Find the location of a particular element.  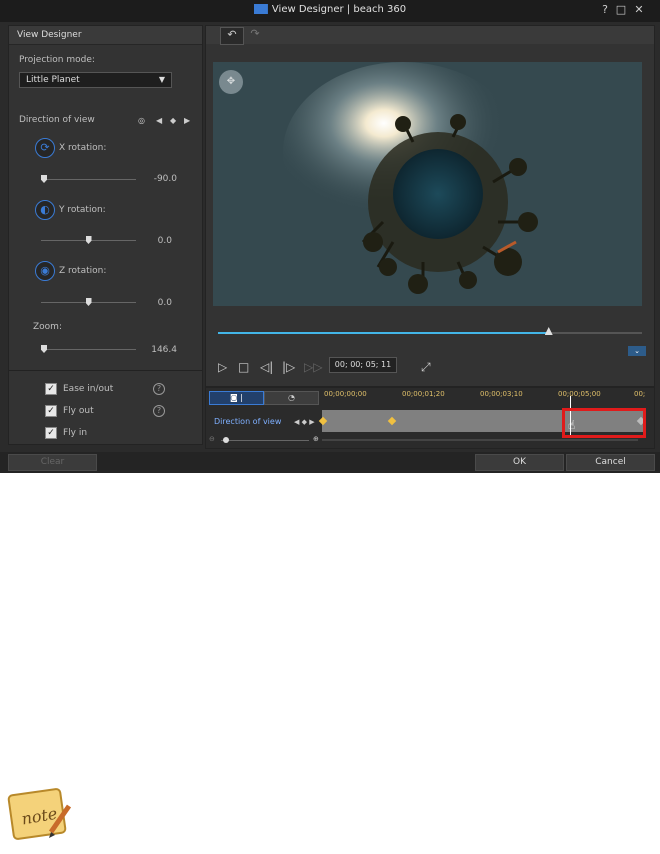

redo-icon: ↷ is located at coordinates (255, 35).